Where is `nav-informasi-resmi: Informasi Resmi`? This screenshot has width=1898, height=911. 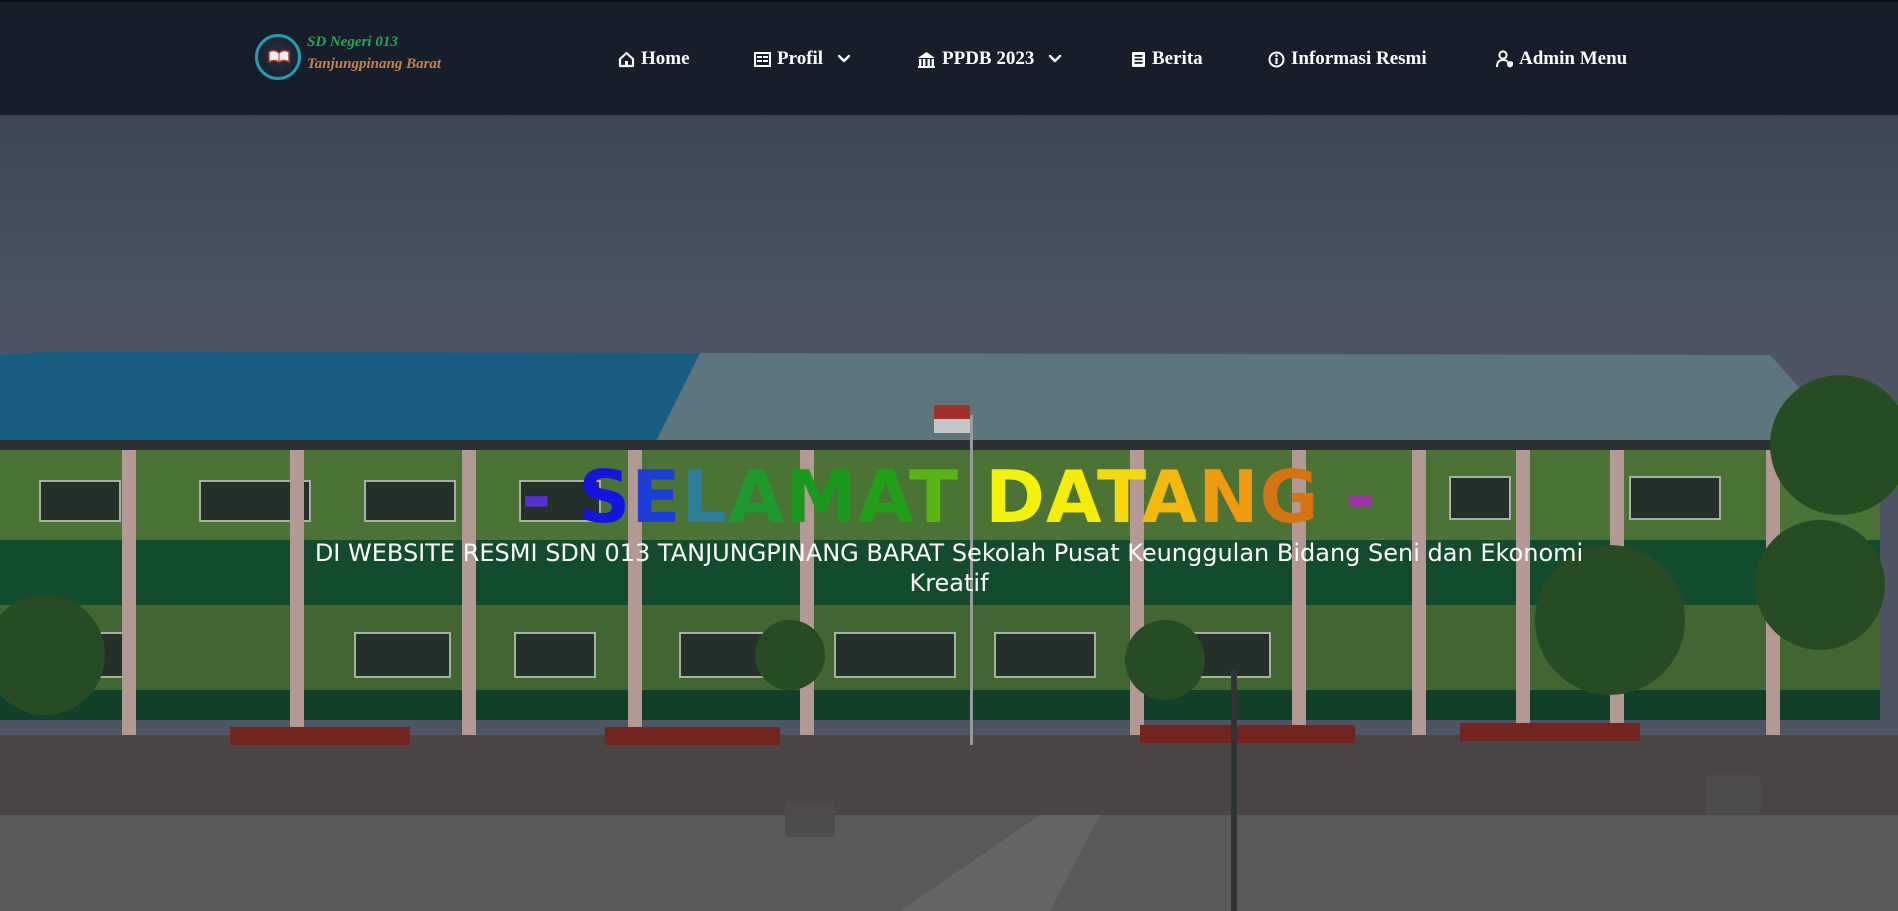 nav-informasi-resmi: Informasi Resmi is located at coordinates (1347, 59).